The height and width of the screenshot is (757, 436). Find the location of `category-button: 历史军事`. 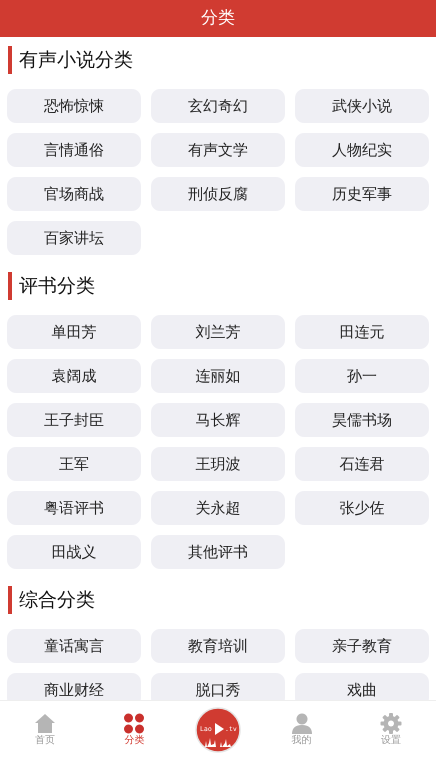

category-button: 历史军事 is located at coordinates (362, 194).